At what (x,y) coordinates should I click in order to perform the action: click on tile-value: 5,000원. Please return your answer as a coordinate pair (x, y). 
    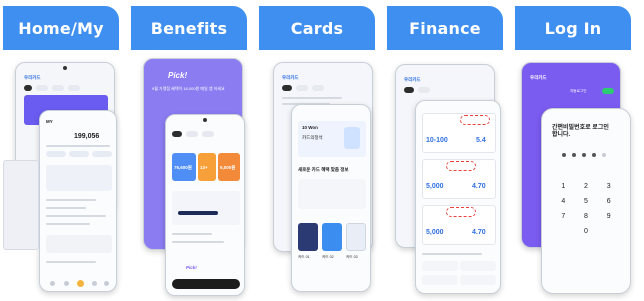
    Looking at the image, I should click on (228, 167).